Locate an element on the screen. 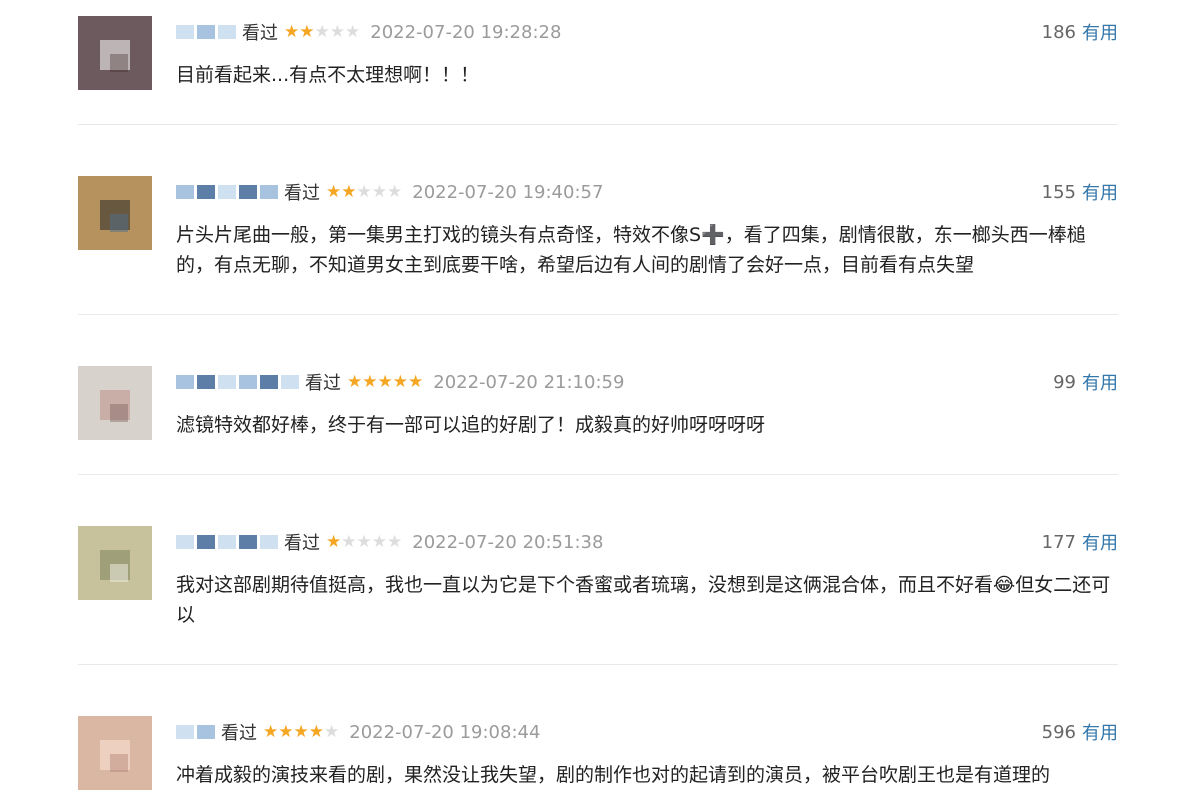 The height and width of the screenshot is (801, 1200). comment-text: 目前看起来...有点不太理想啊！！！ is located at coordinates (328, 75).